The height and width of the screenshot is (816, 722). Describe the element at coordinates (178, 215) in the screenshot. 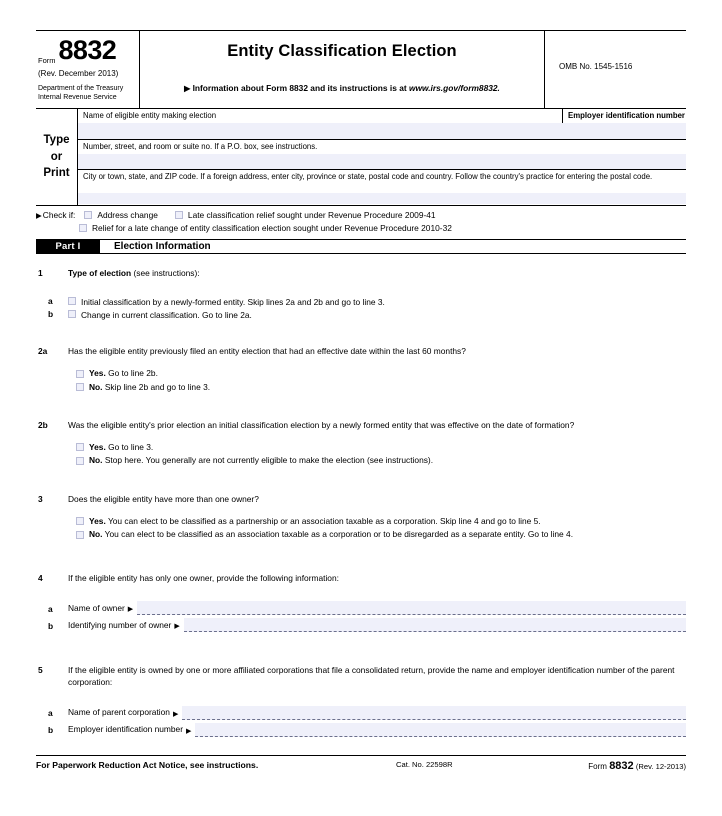

I see `late-classification-relief-checkbox` at that location.